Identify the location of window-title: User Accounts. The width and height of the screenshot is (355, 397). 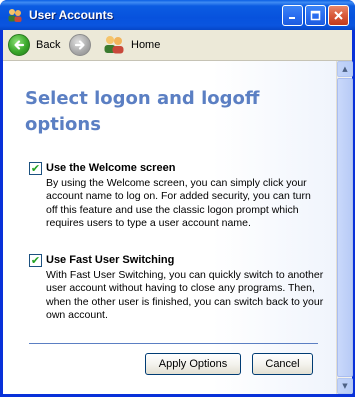
(71, 15).